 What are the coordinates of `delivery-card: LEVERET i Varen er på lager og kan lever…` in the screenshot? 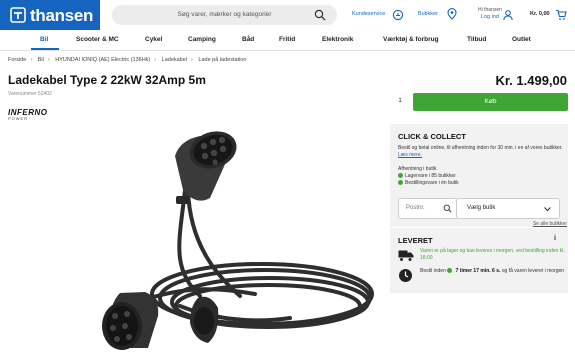 It's located at (479, 260).